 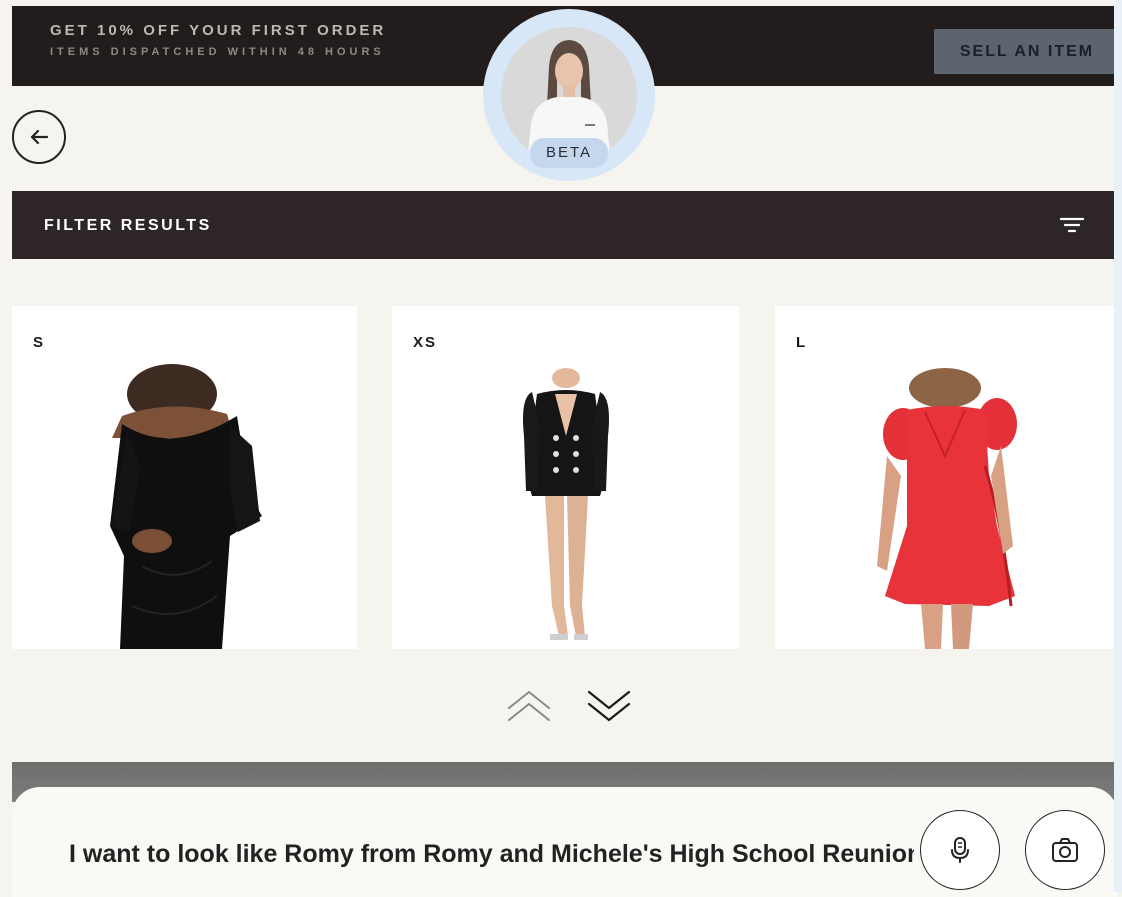 I want to click on scroll-down-button, so click(x=609, y=706).